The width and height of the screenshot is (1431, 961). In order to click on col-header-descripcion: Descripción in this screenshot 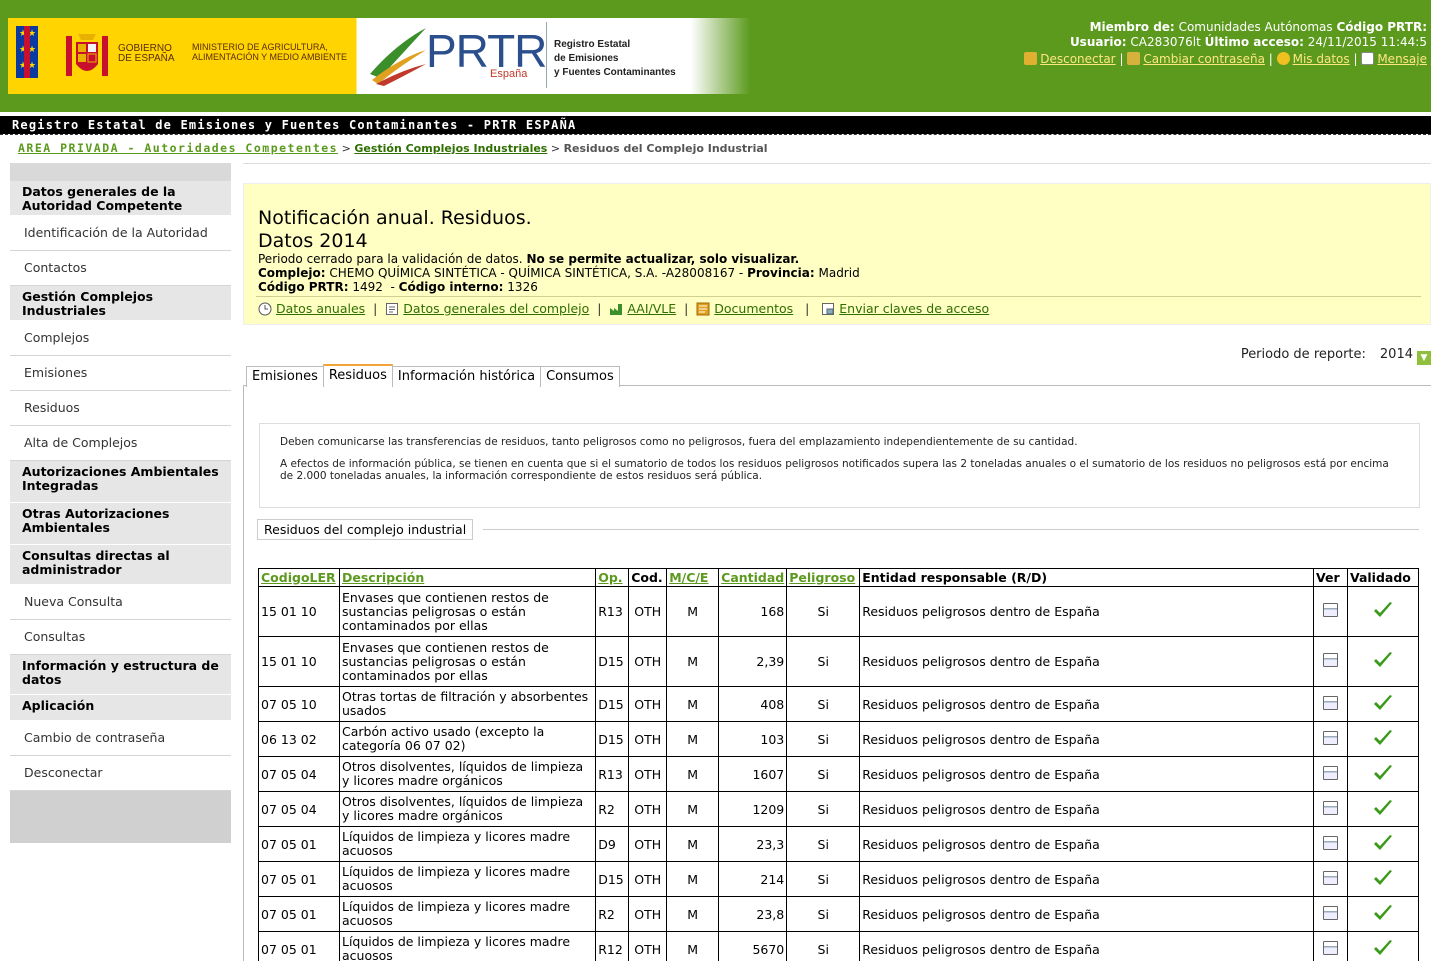, I will do `click(467, 577)`.